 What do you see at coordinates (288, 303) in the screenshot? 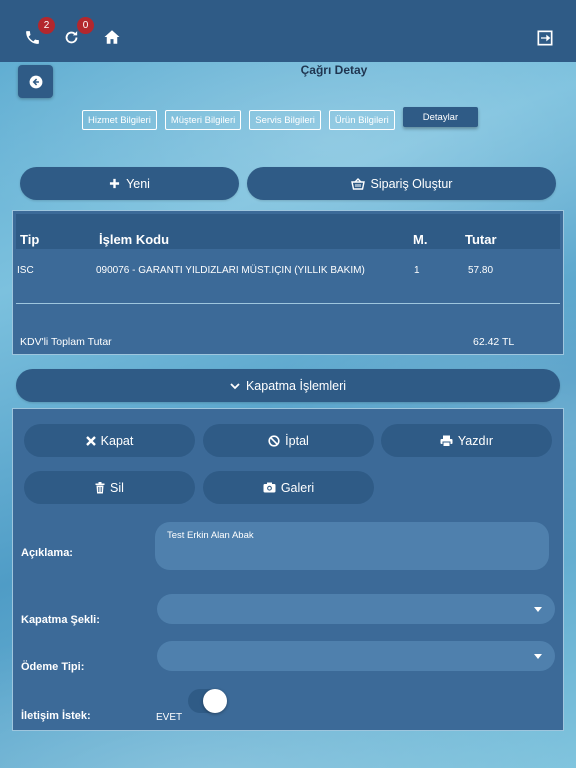
I see `table-divider` at bounding box center [288, 303].